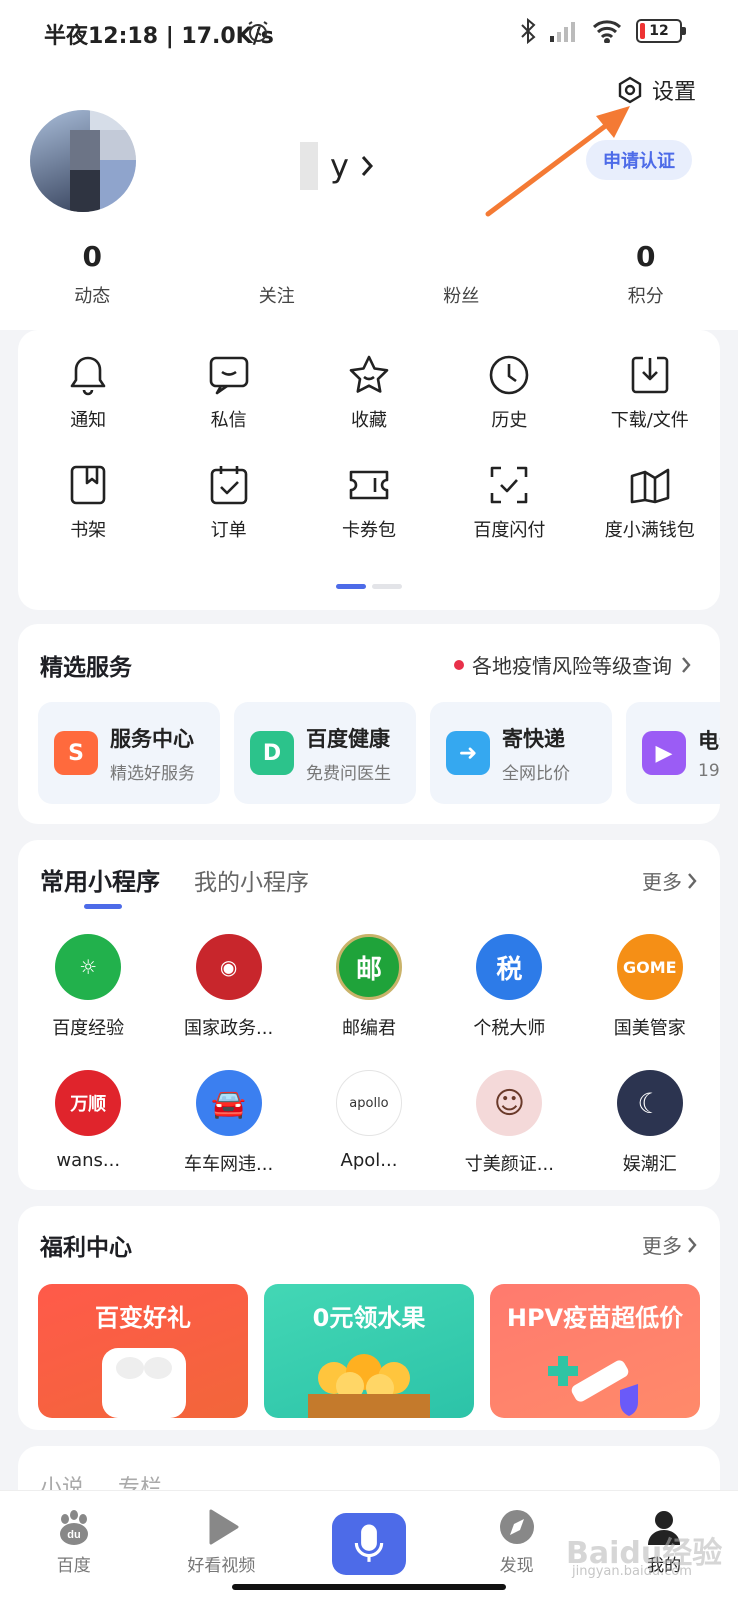  Describe the element at coordinates (387, 586) in the screenshot. I see `pager-dot` at that location.